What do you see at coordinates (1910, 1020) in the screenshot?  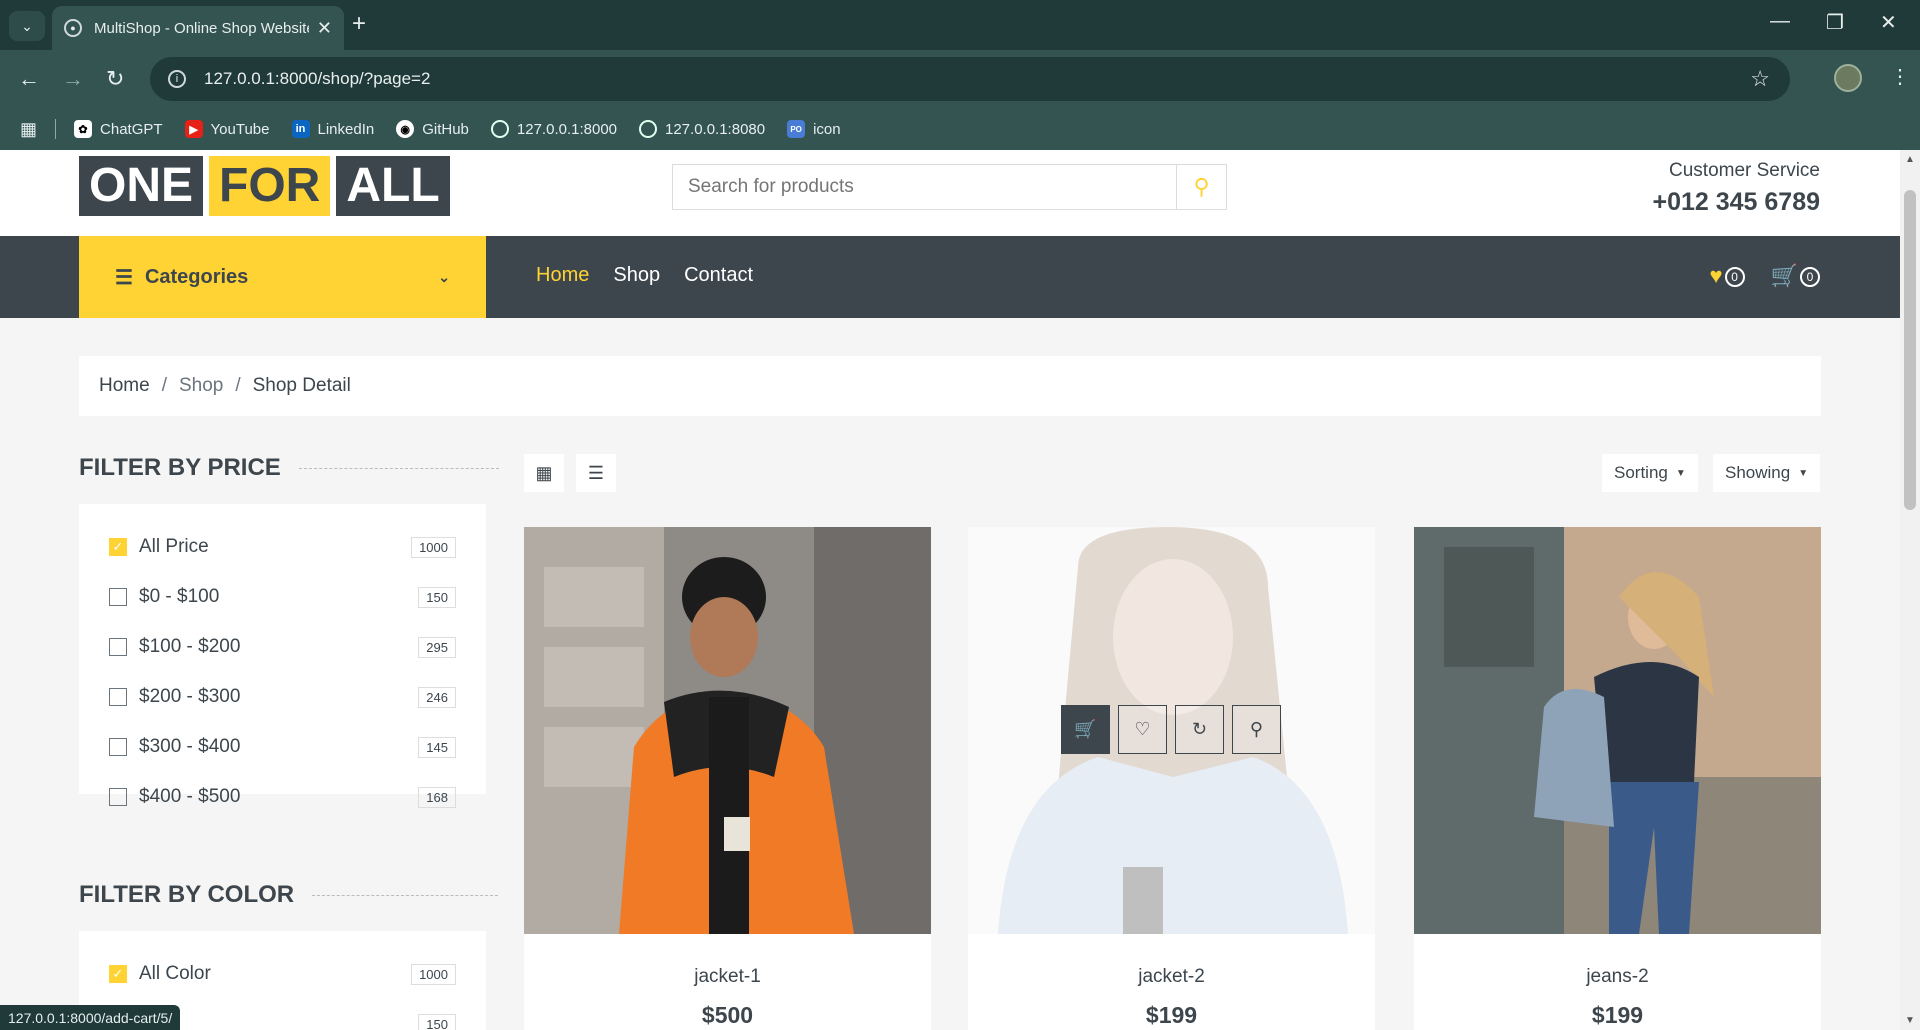 I see `scroll-down-icon: ▼` at bounding box center [1910, 1020].